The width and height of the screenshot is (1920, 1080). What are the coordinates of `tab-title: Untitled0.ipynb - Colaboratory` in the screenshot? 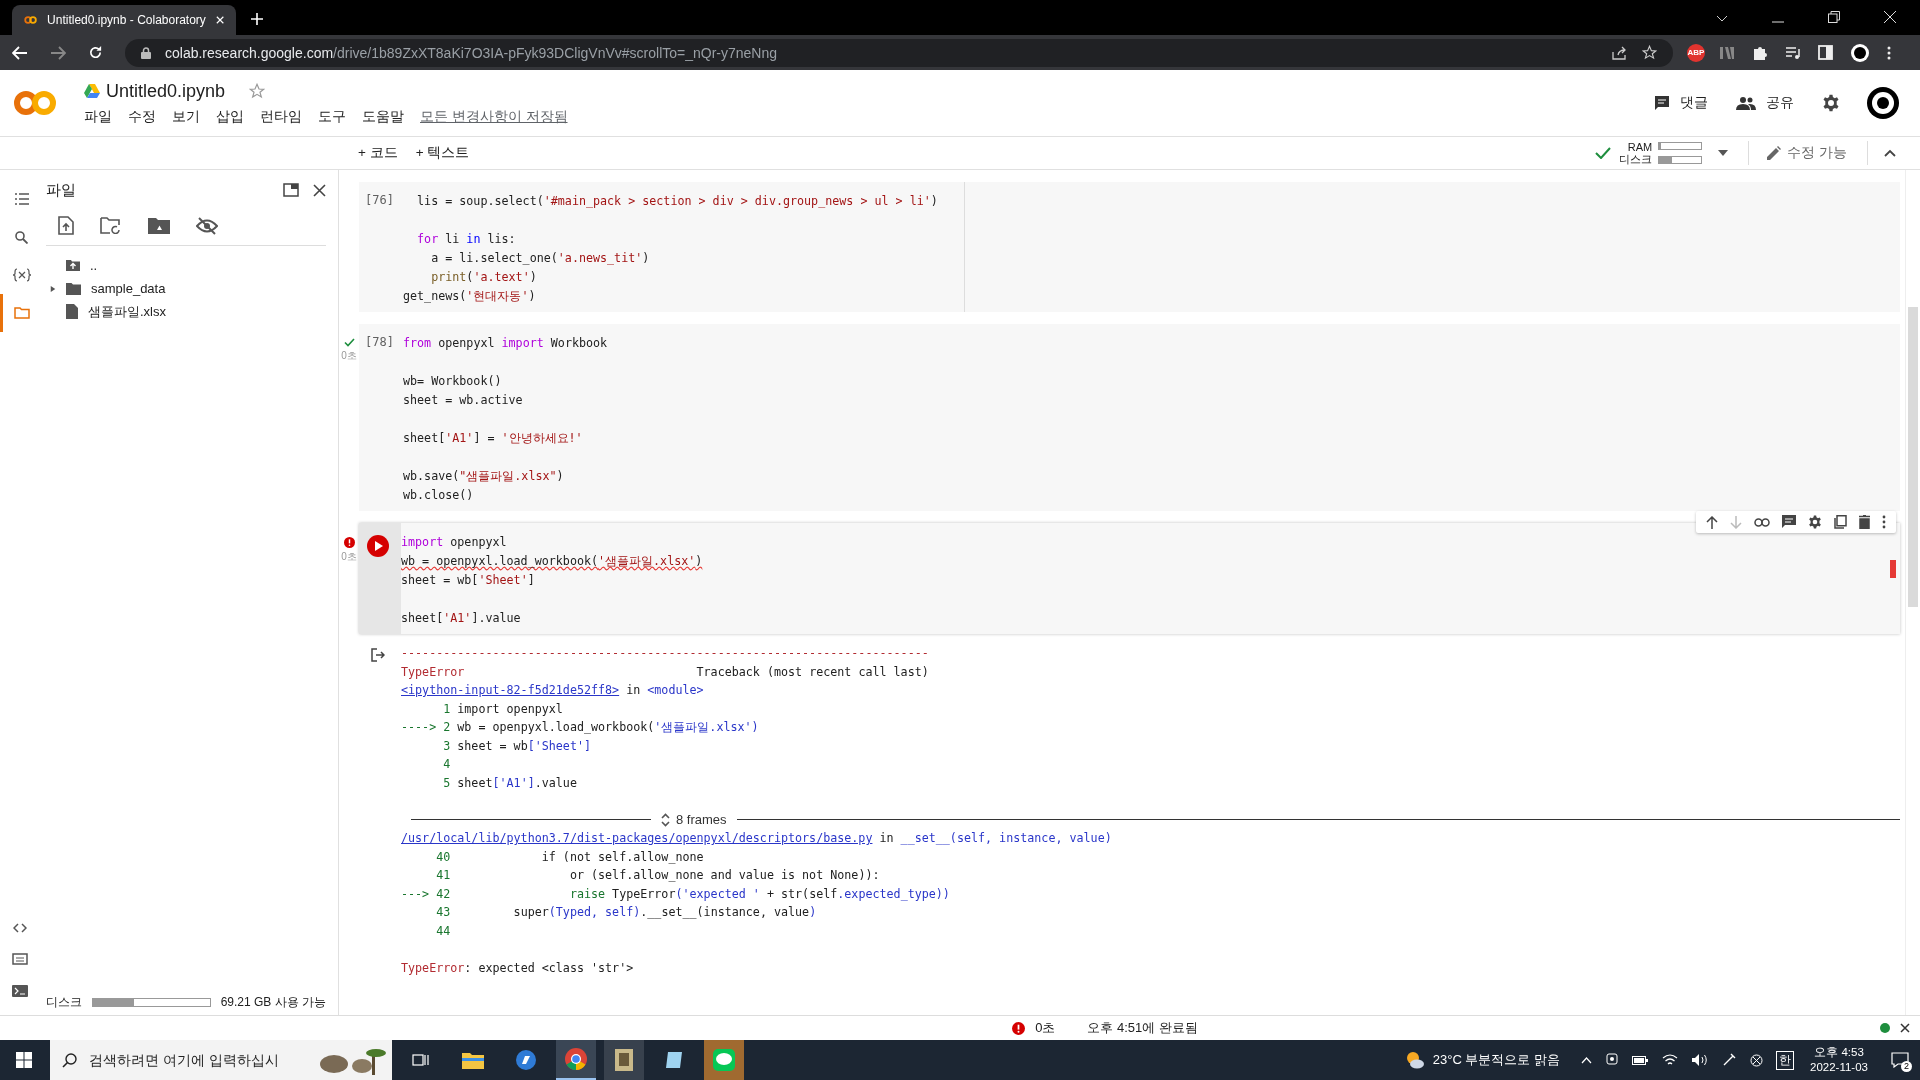 It's located at (126, 20).